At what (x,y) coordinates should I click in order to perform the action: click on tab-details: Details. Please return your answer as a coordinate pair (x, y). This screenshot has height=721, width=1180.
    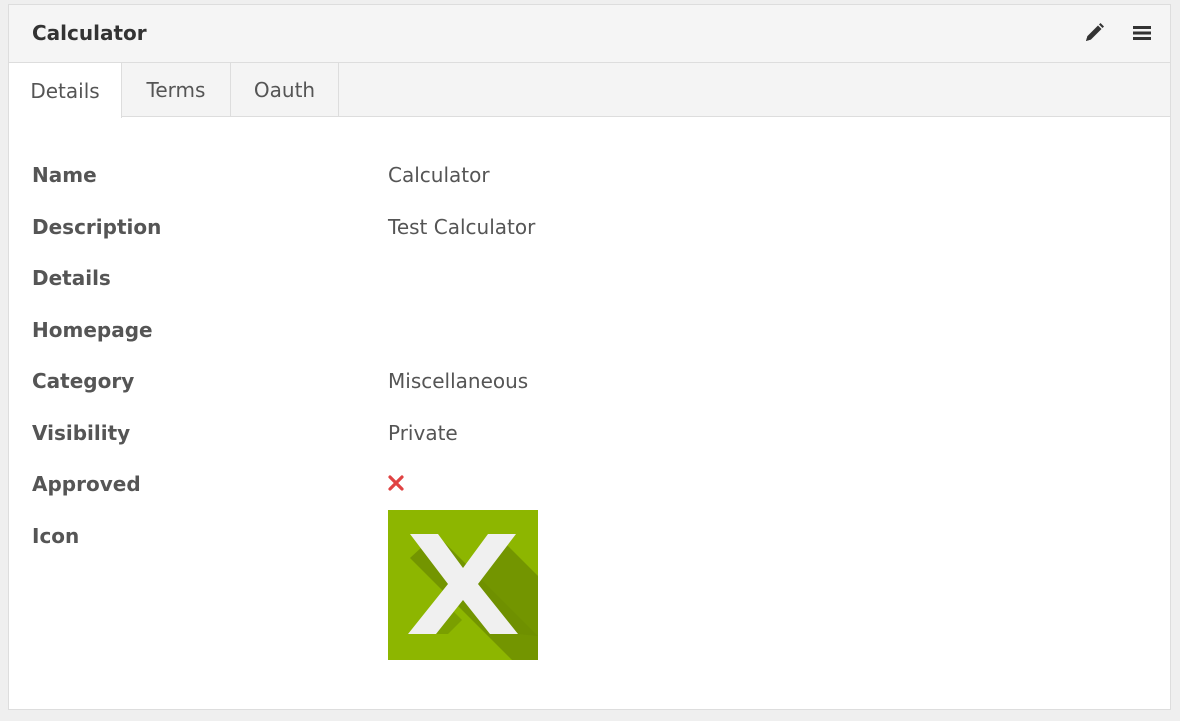
    Looking at the image, I should click on (65, 90).